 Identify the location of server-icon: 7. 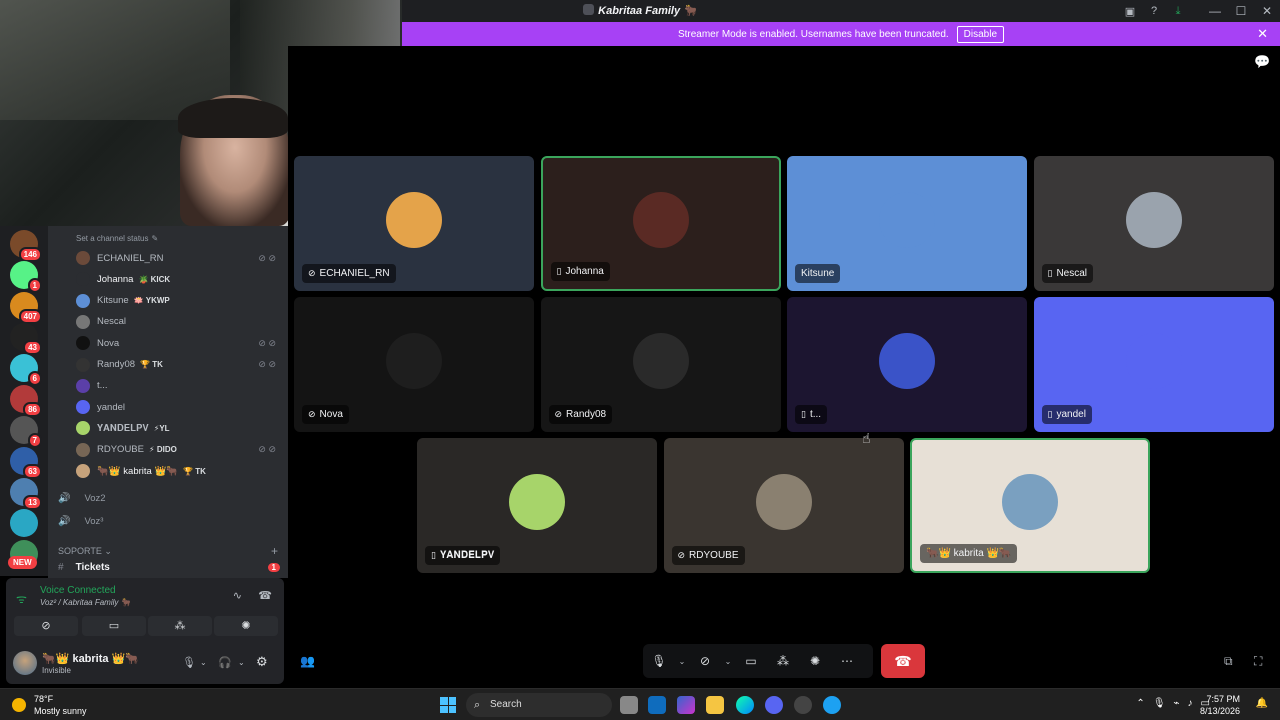
(26, 432).